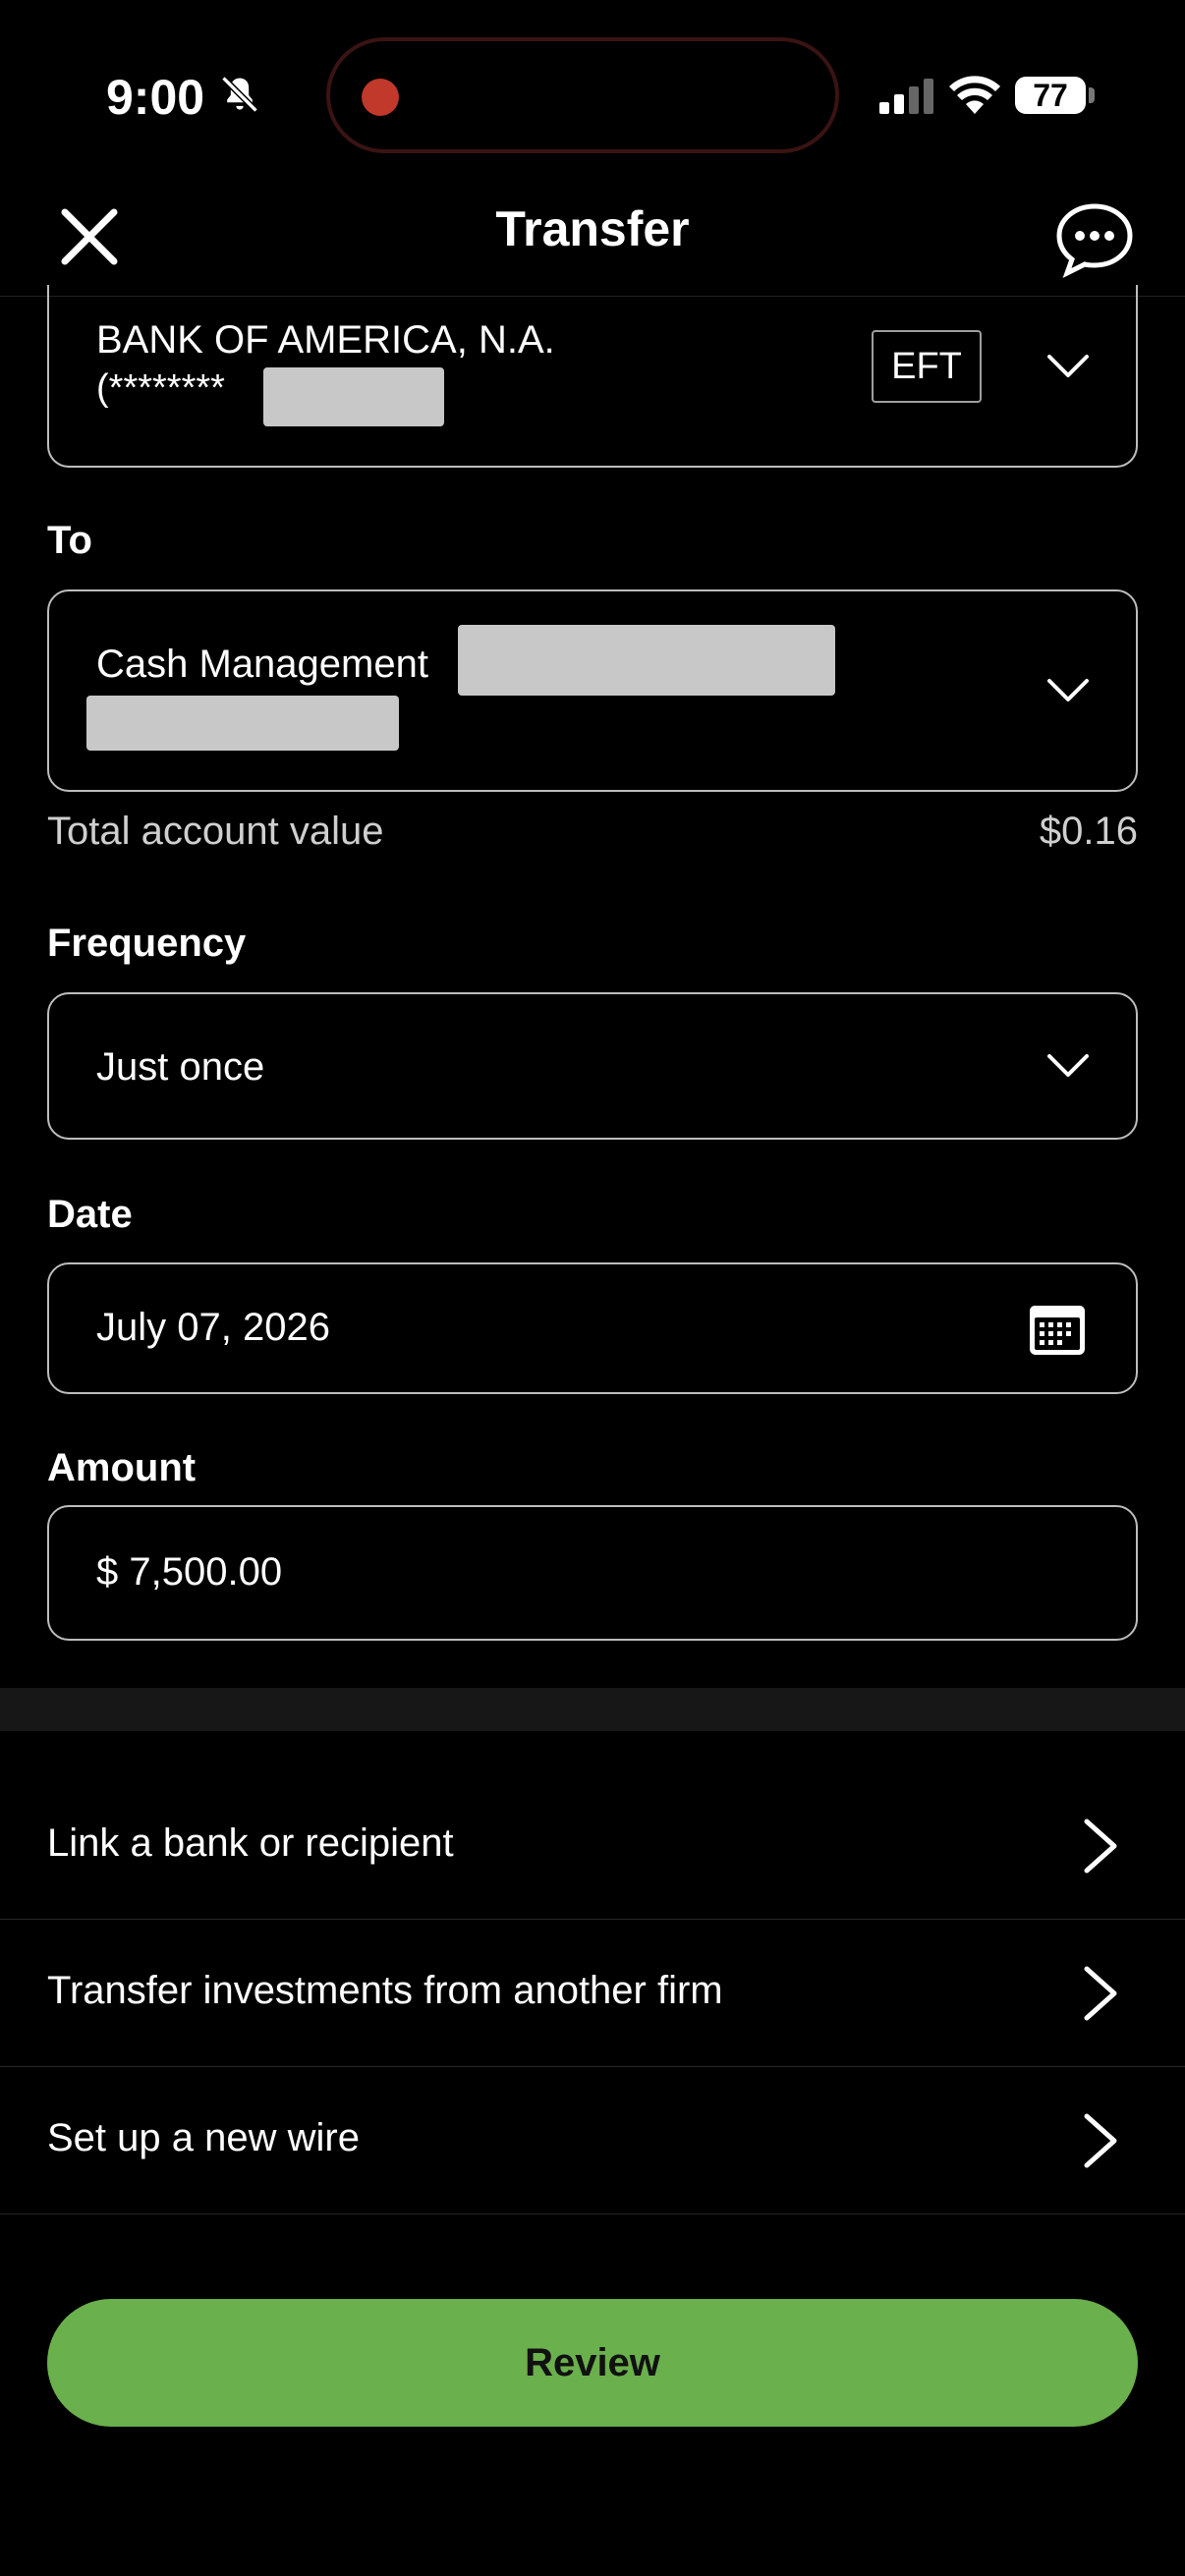 The image size is (1185, 2576). Describe the element at coordinates (1088, 831) in the screenshot. I see `total-account-value: $0.16` at that location.